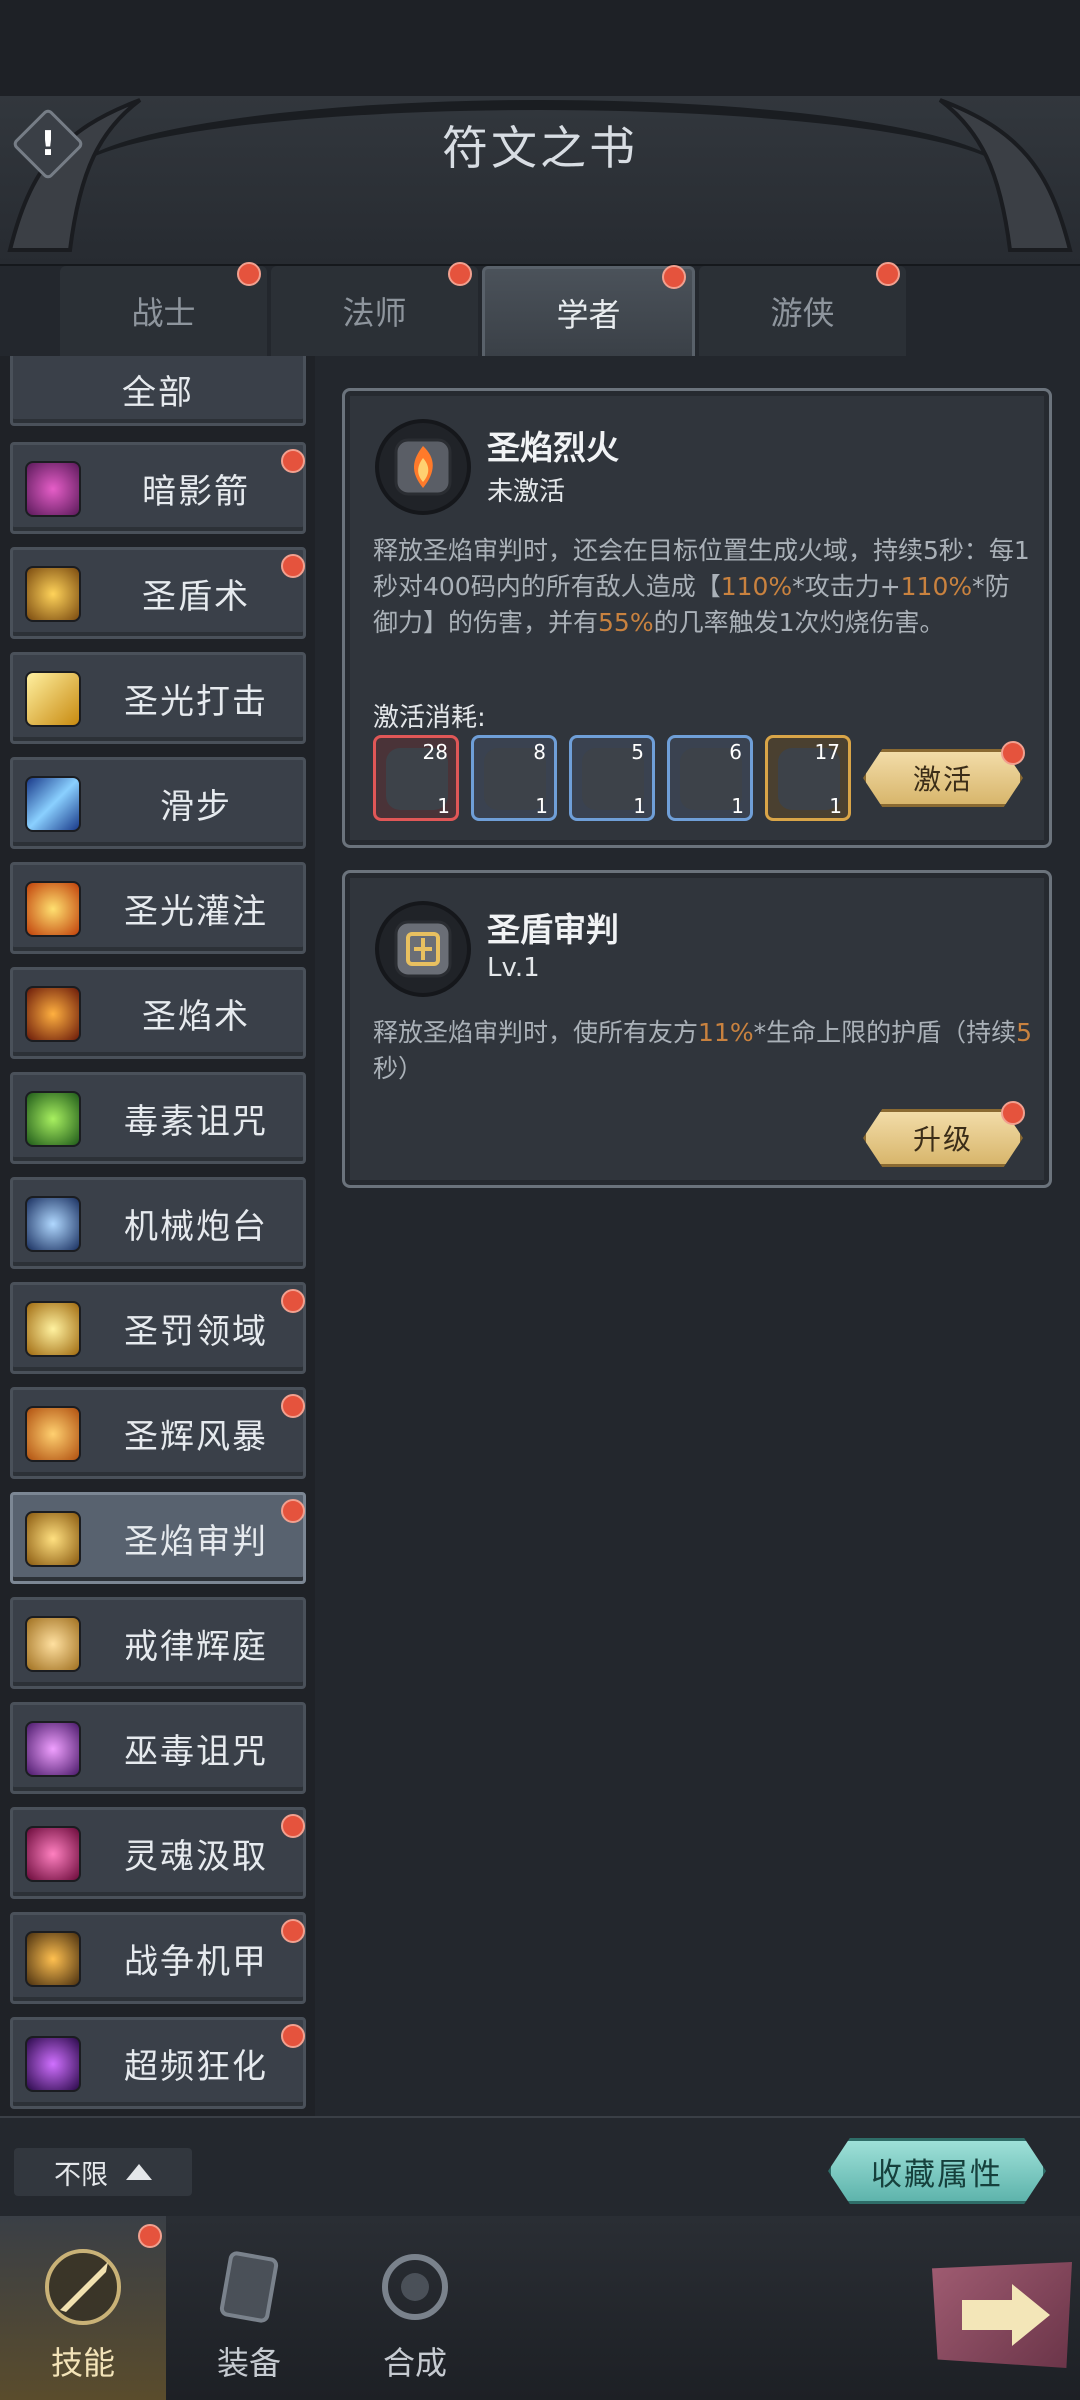 This screenshot has height=2400, width=1080. What do you see at coordinates (937, 2171) in the screenshot?
I see `collection-attributes-button: 收藏属性` at bounding box center [937, 2171].